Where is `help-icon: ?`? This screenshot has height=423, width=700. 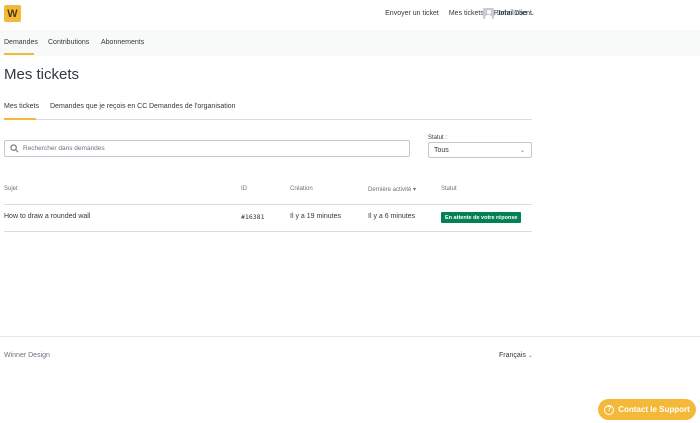
help-icon: ? is located at coordinates (609, 409).